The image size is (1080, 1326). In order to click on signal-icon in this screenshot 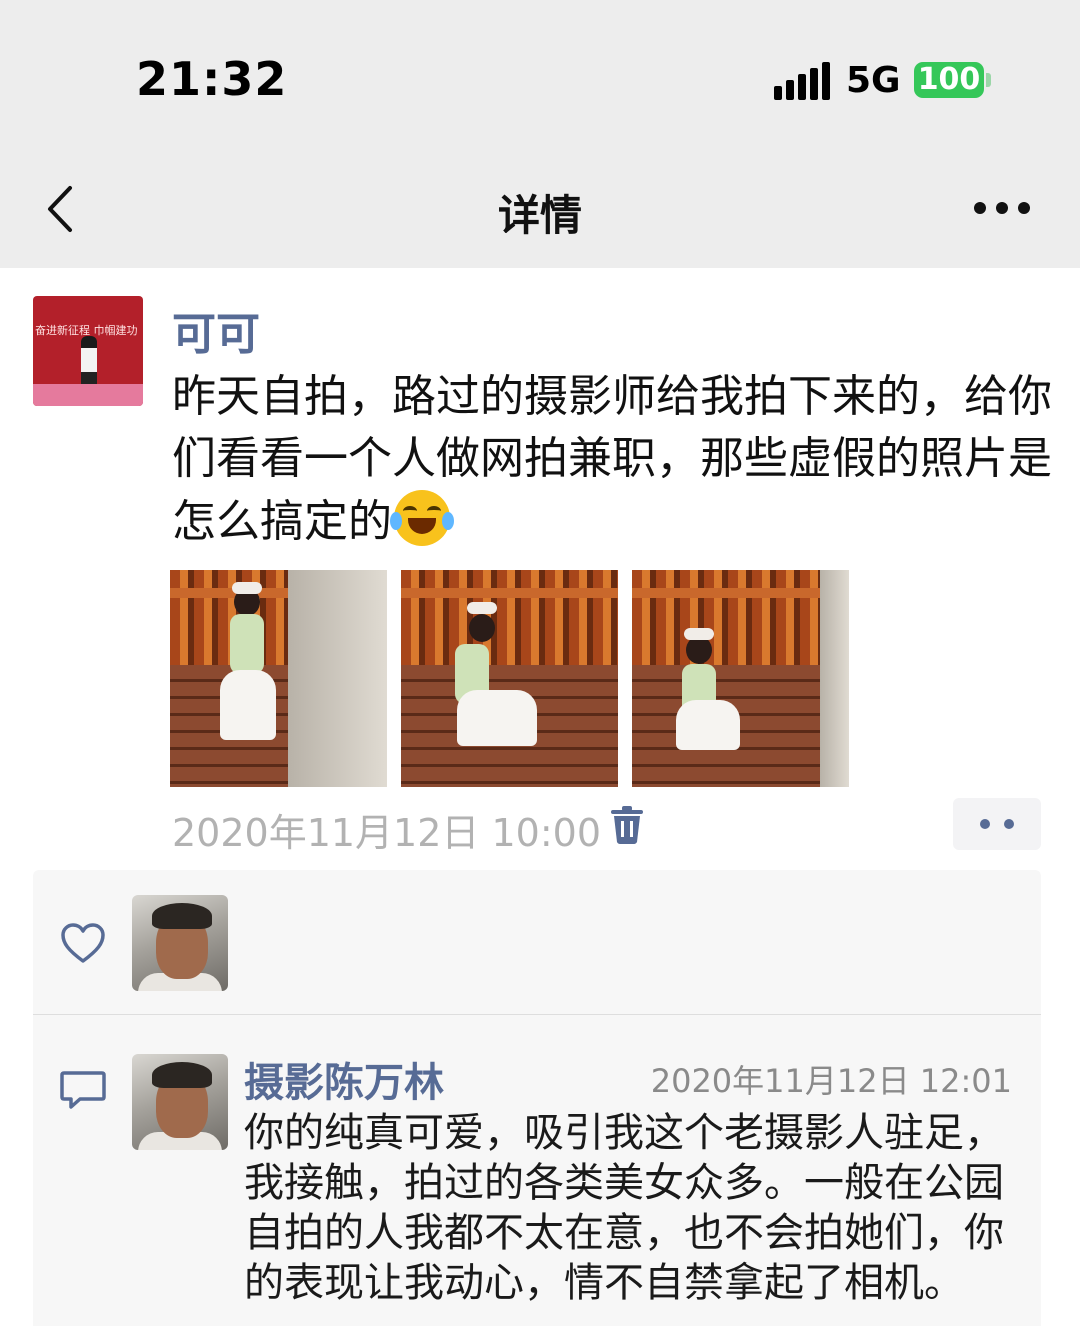, I will do `click(802, 81)`.